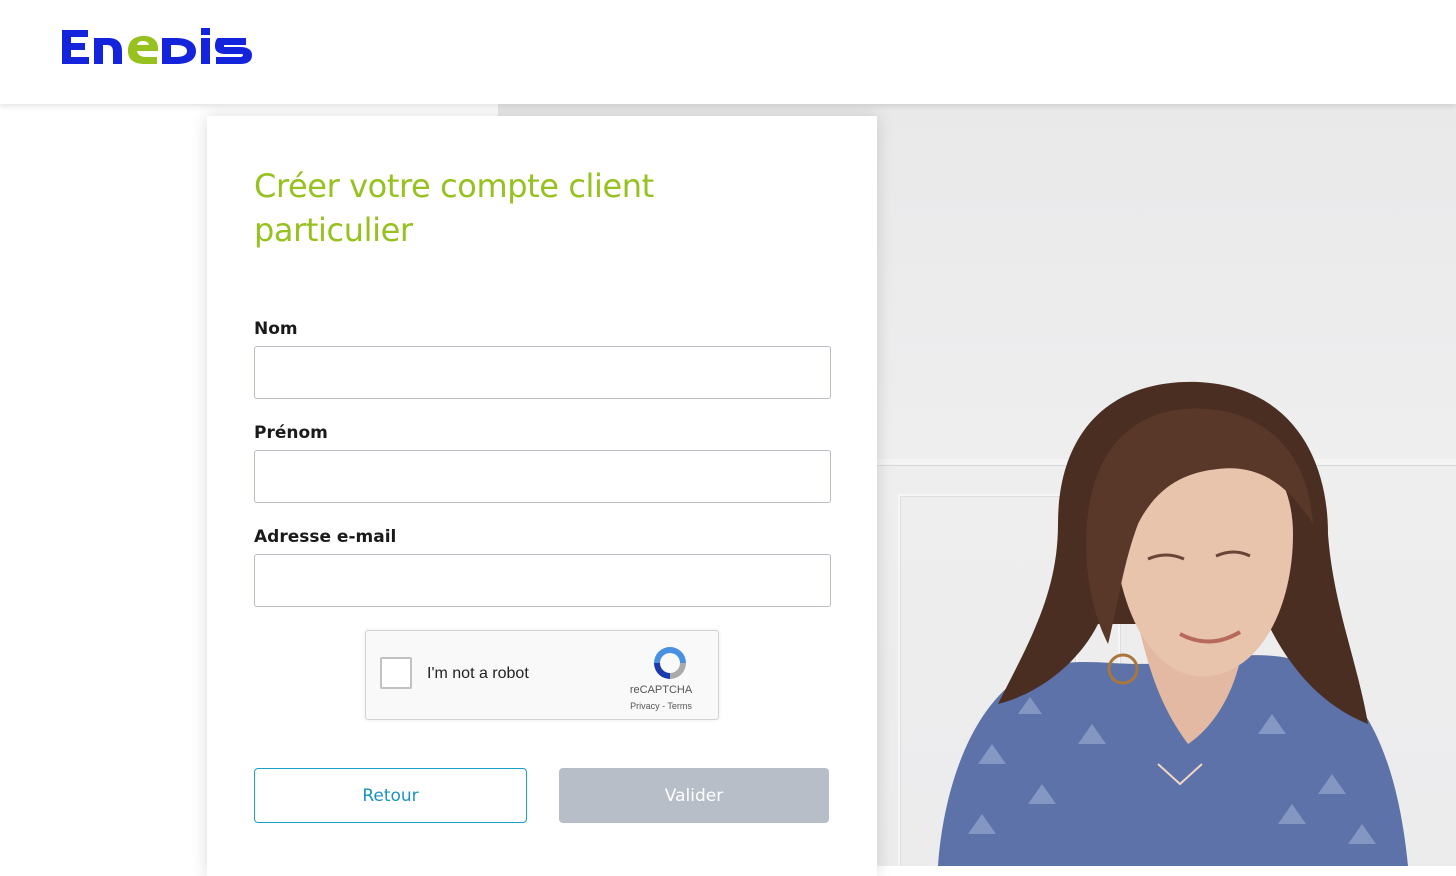 The image size is (1456, 876). Describe the element at coordinates (542, 476) in the screenshot. I see `prenom-input` at that location.